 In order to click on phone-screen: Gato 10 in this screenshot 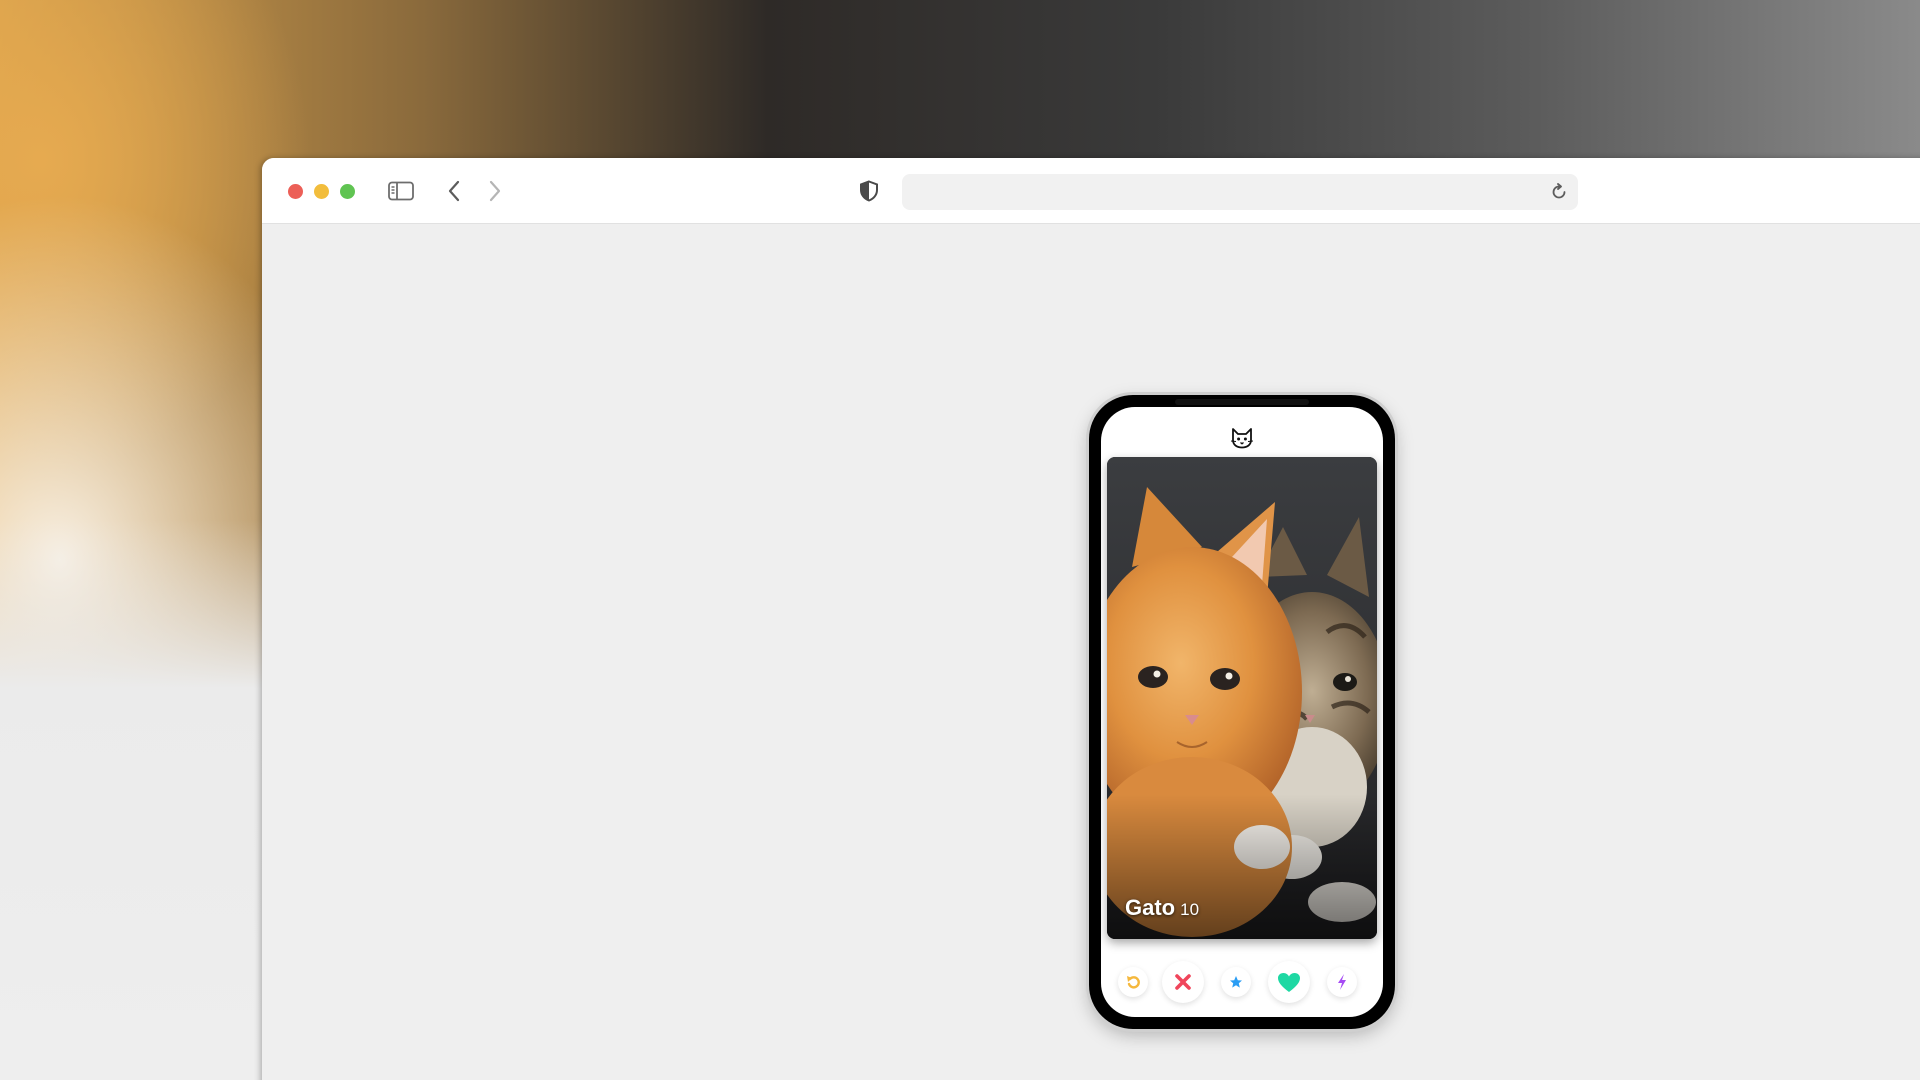, I will do `click(1242, 712)`.